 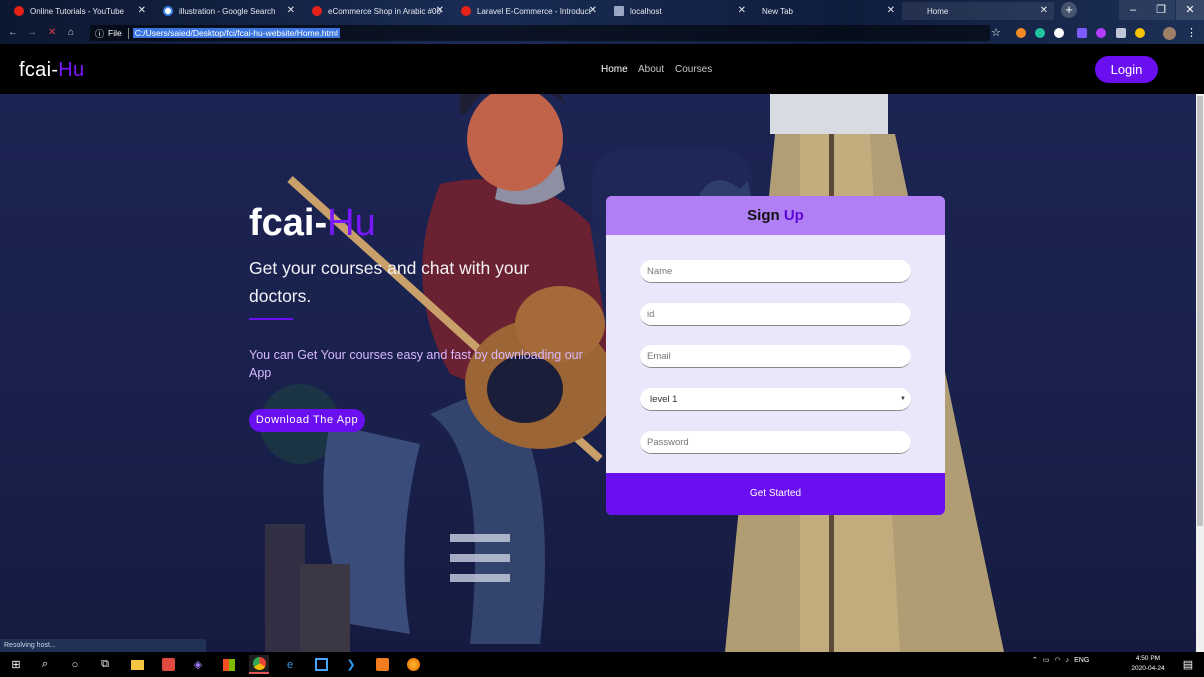 I want to click on level-select-value: level 1, so click(x=664, y=399).